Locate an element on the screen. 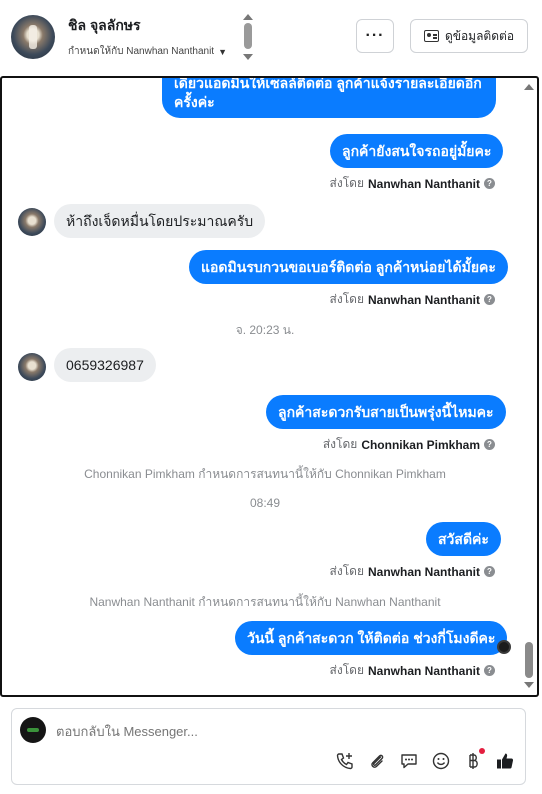  outgoing-message: ลูกค้าสะดวกรับสายเป็นพรุ่งนี้ไหมคะ is located at coordinates (386, 412).